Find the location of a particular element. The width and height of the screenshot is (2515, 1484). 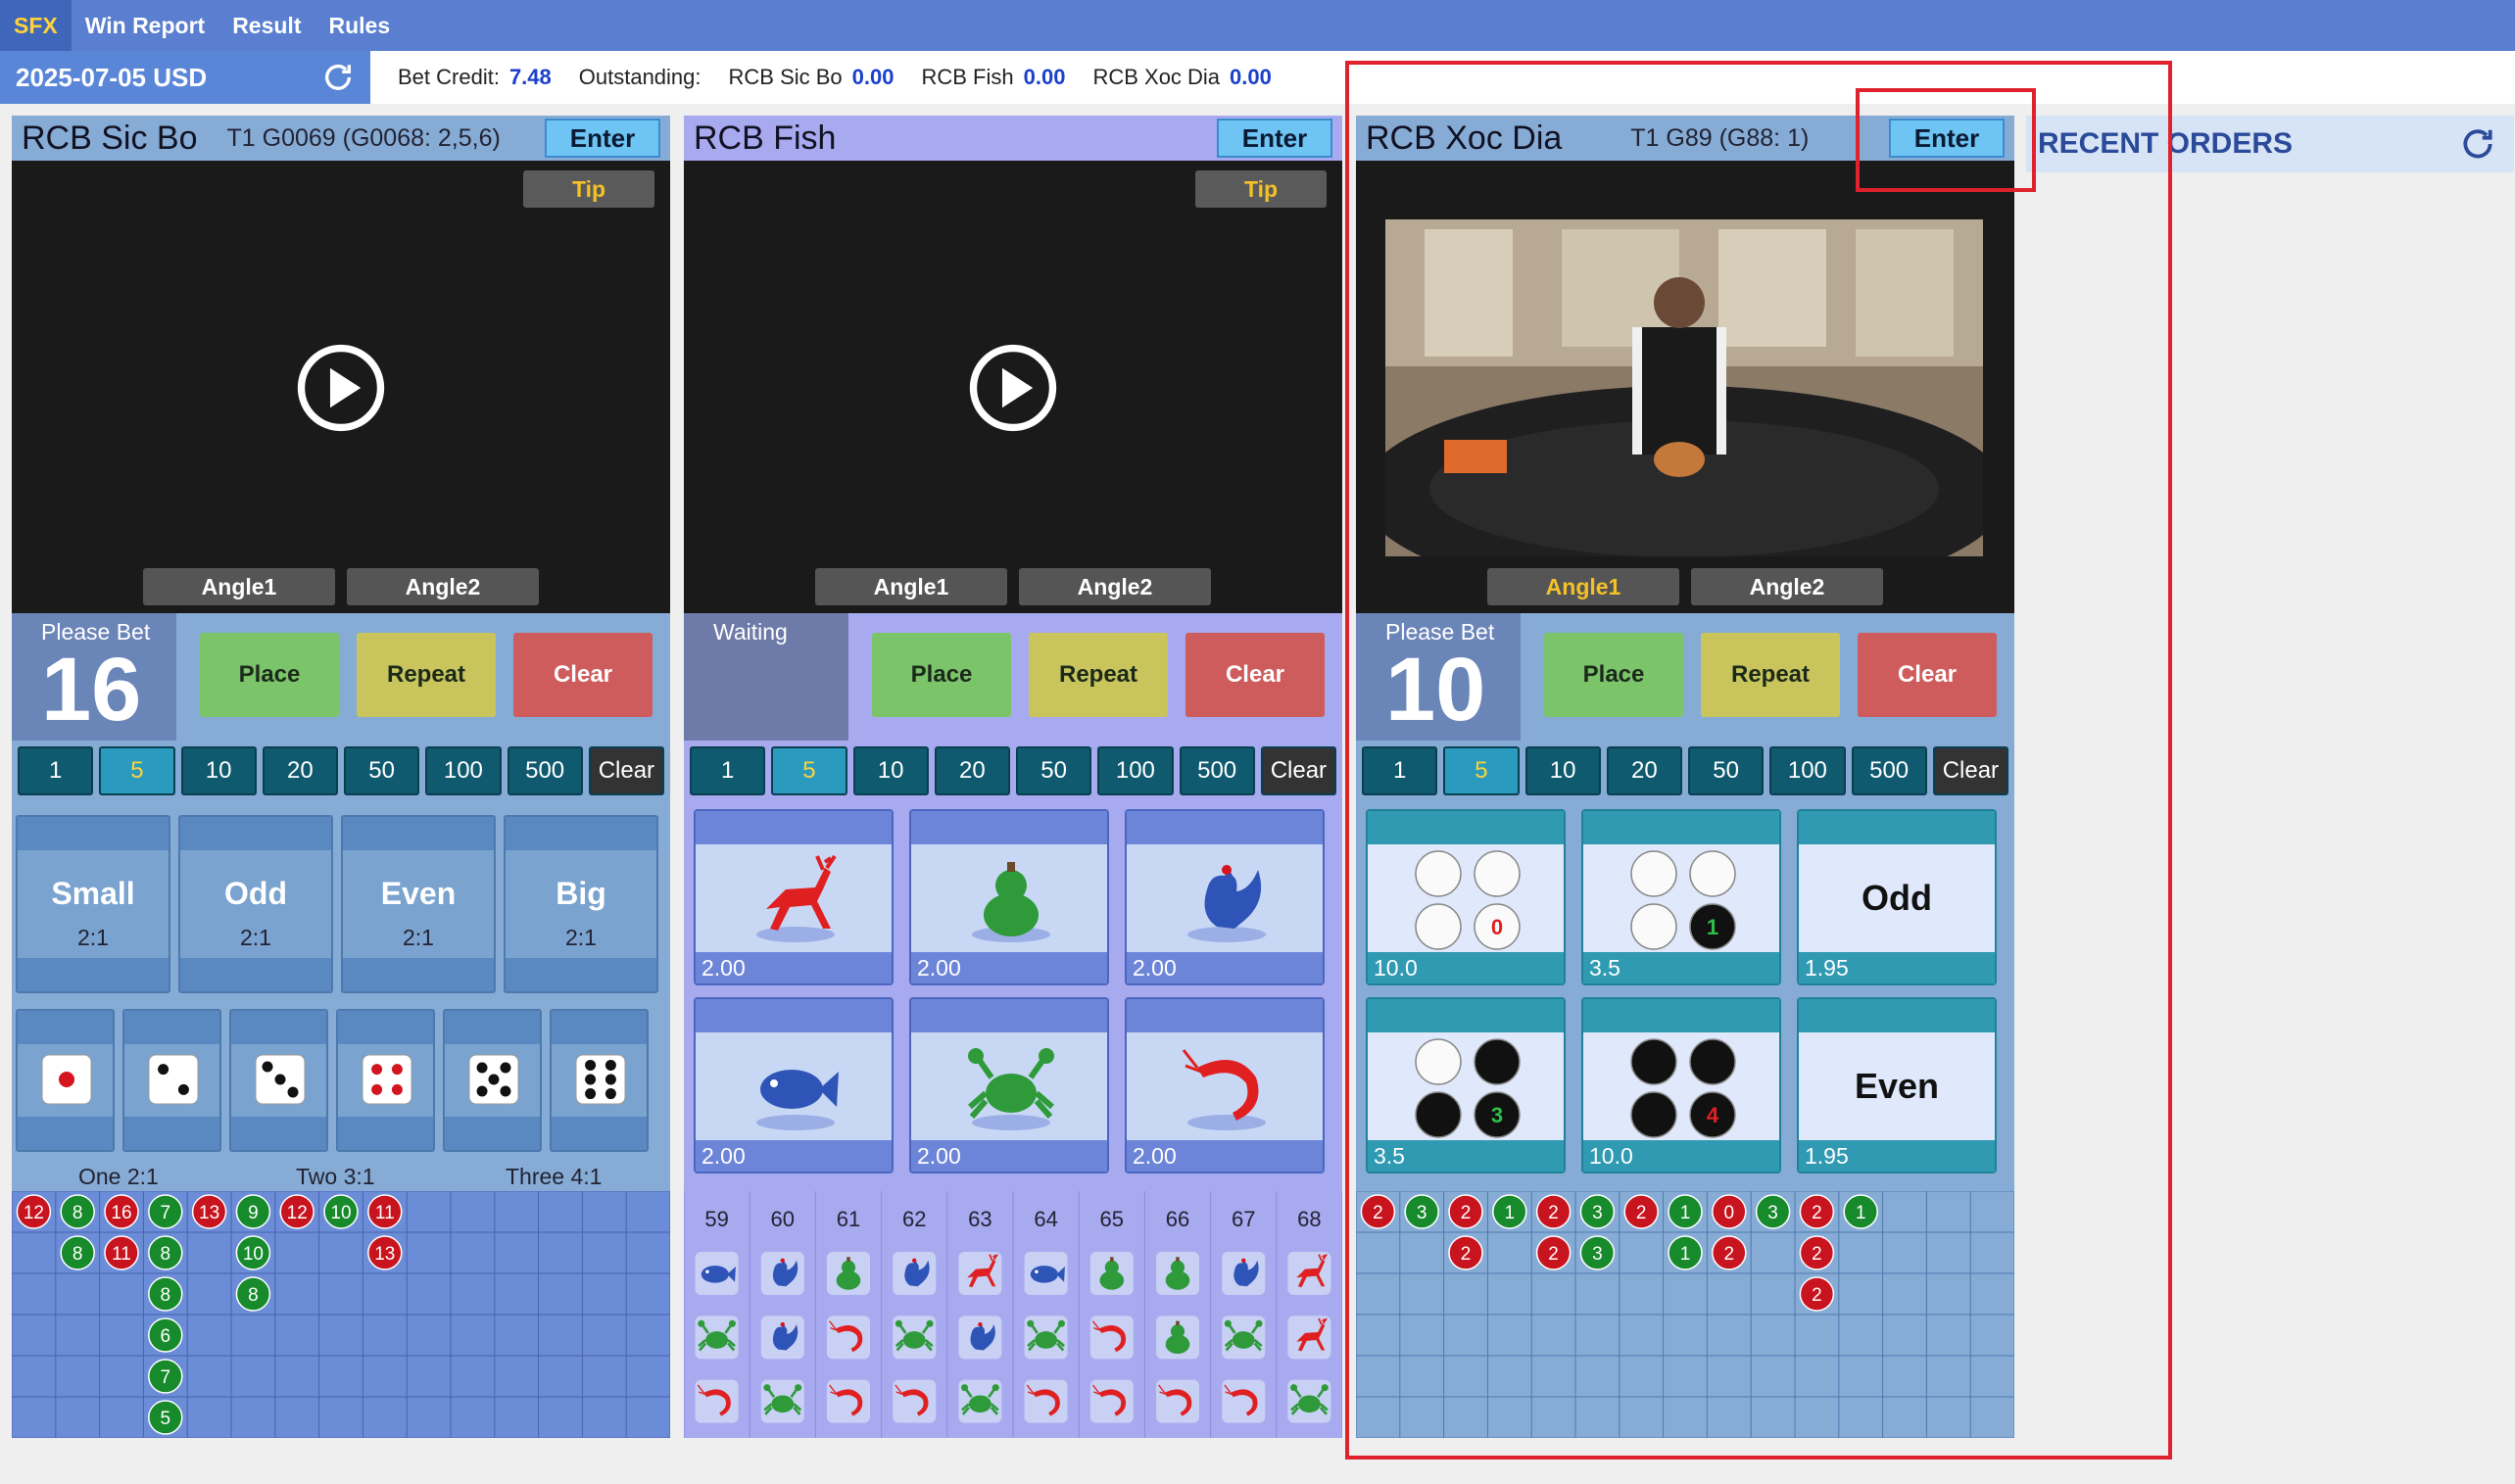

bet-count-0: 0 10.0 is located at coordinates (1466, 897).